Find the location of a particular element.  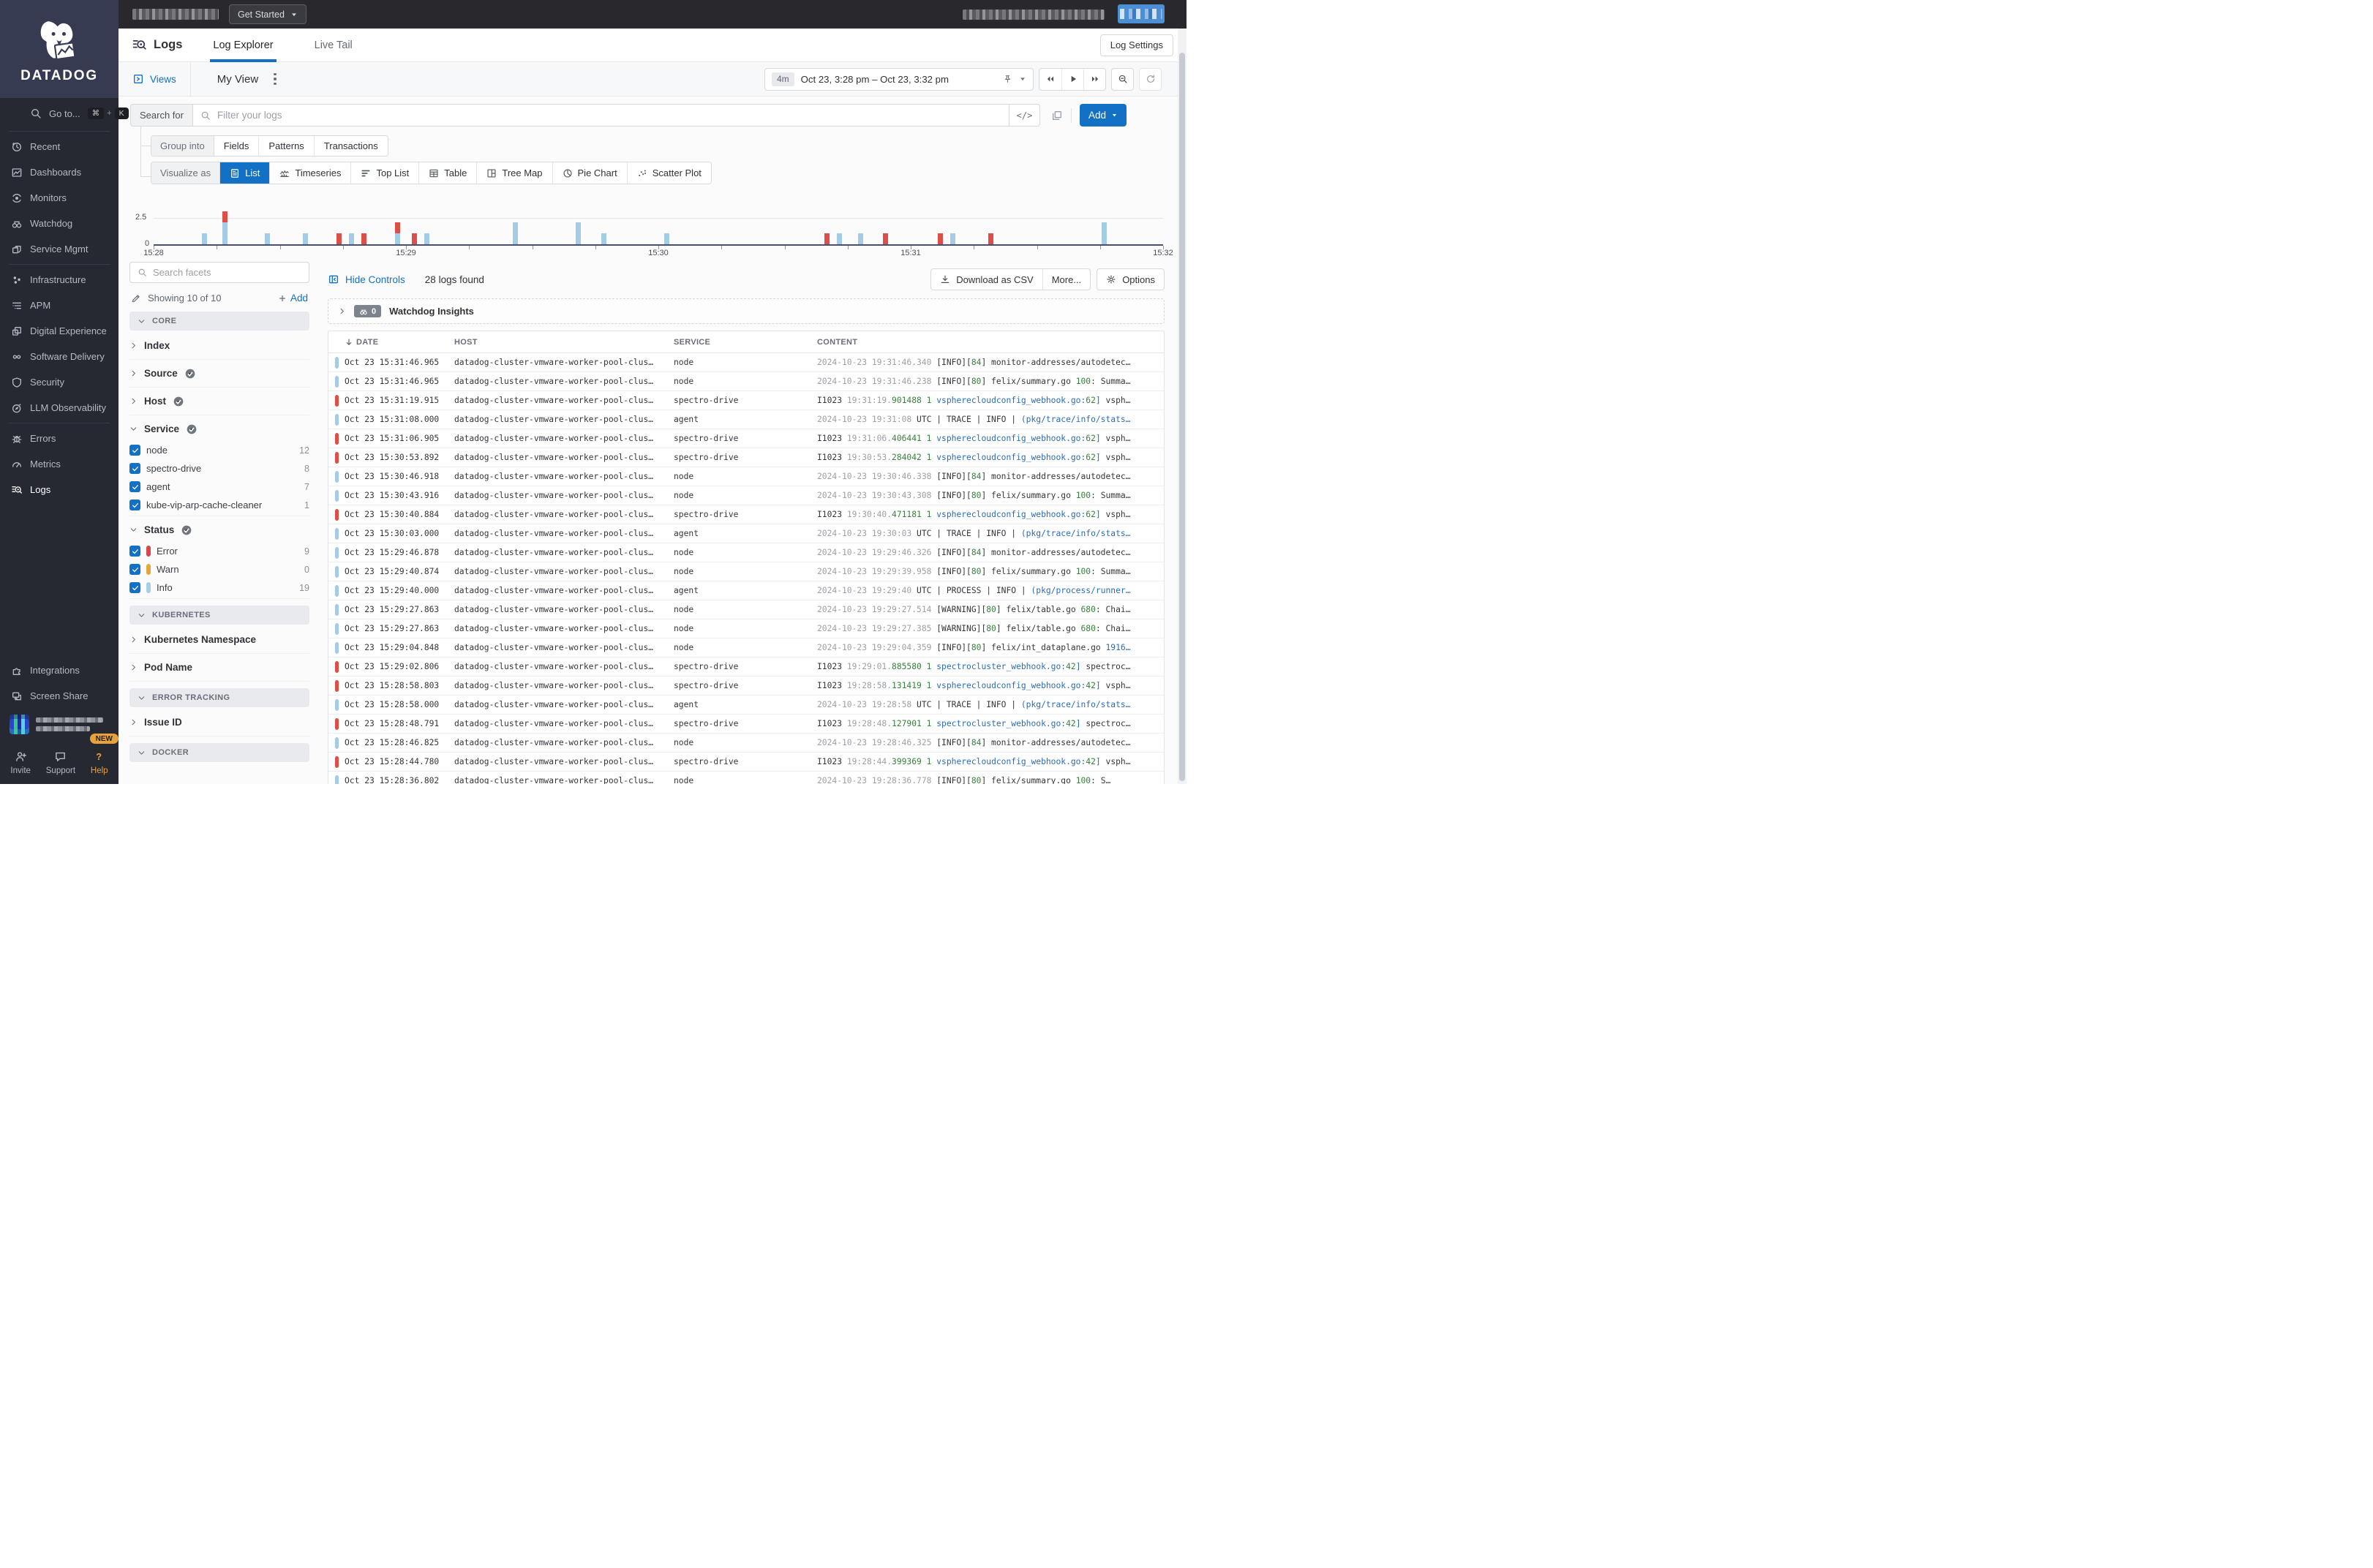

sidebar-item-monitors: Monitors is located at coordinates (59, 198).